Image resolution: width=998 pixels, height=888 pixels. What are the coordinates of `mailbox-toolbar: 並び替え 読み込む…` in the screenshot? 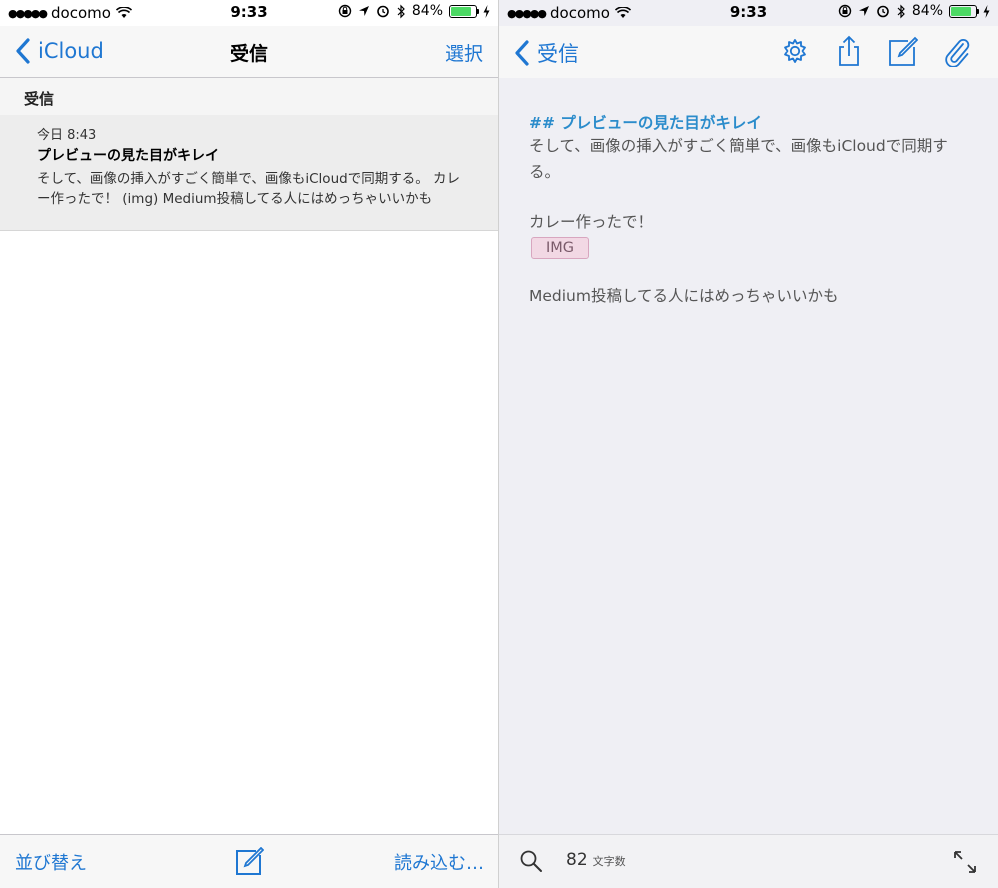 It's located at (249, 861).